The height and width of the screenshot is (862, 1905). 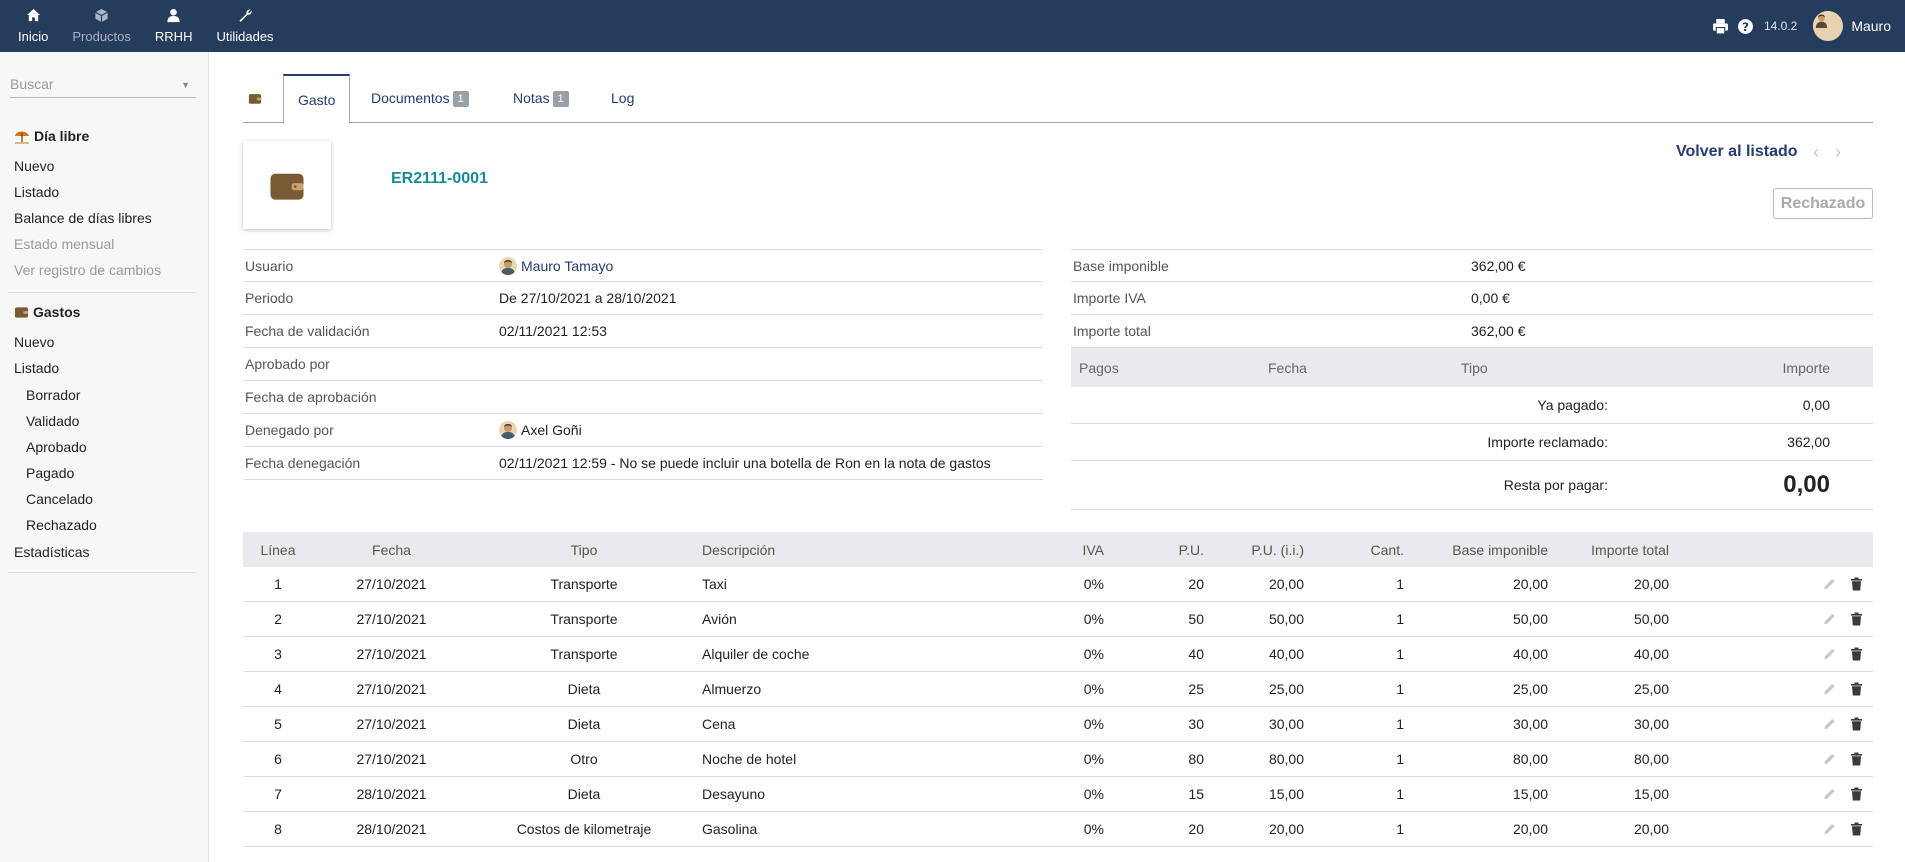 What do you see at coordinates (1286, 794) in the screenshot?
I see `cell-pu-ii: 15,00` at bounding box center [1286, 794].